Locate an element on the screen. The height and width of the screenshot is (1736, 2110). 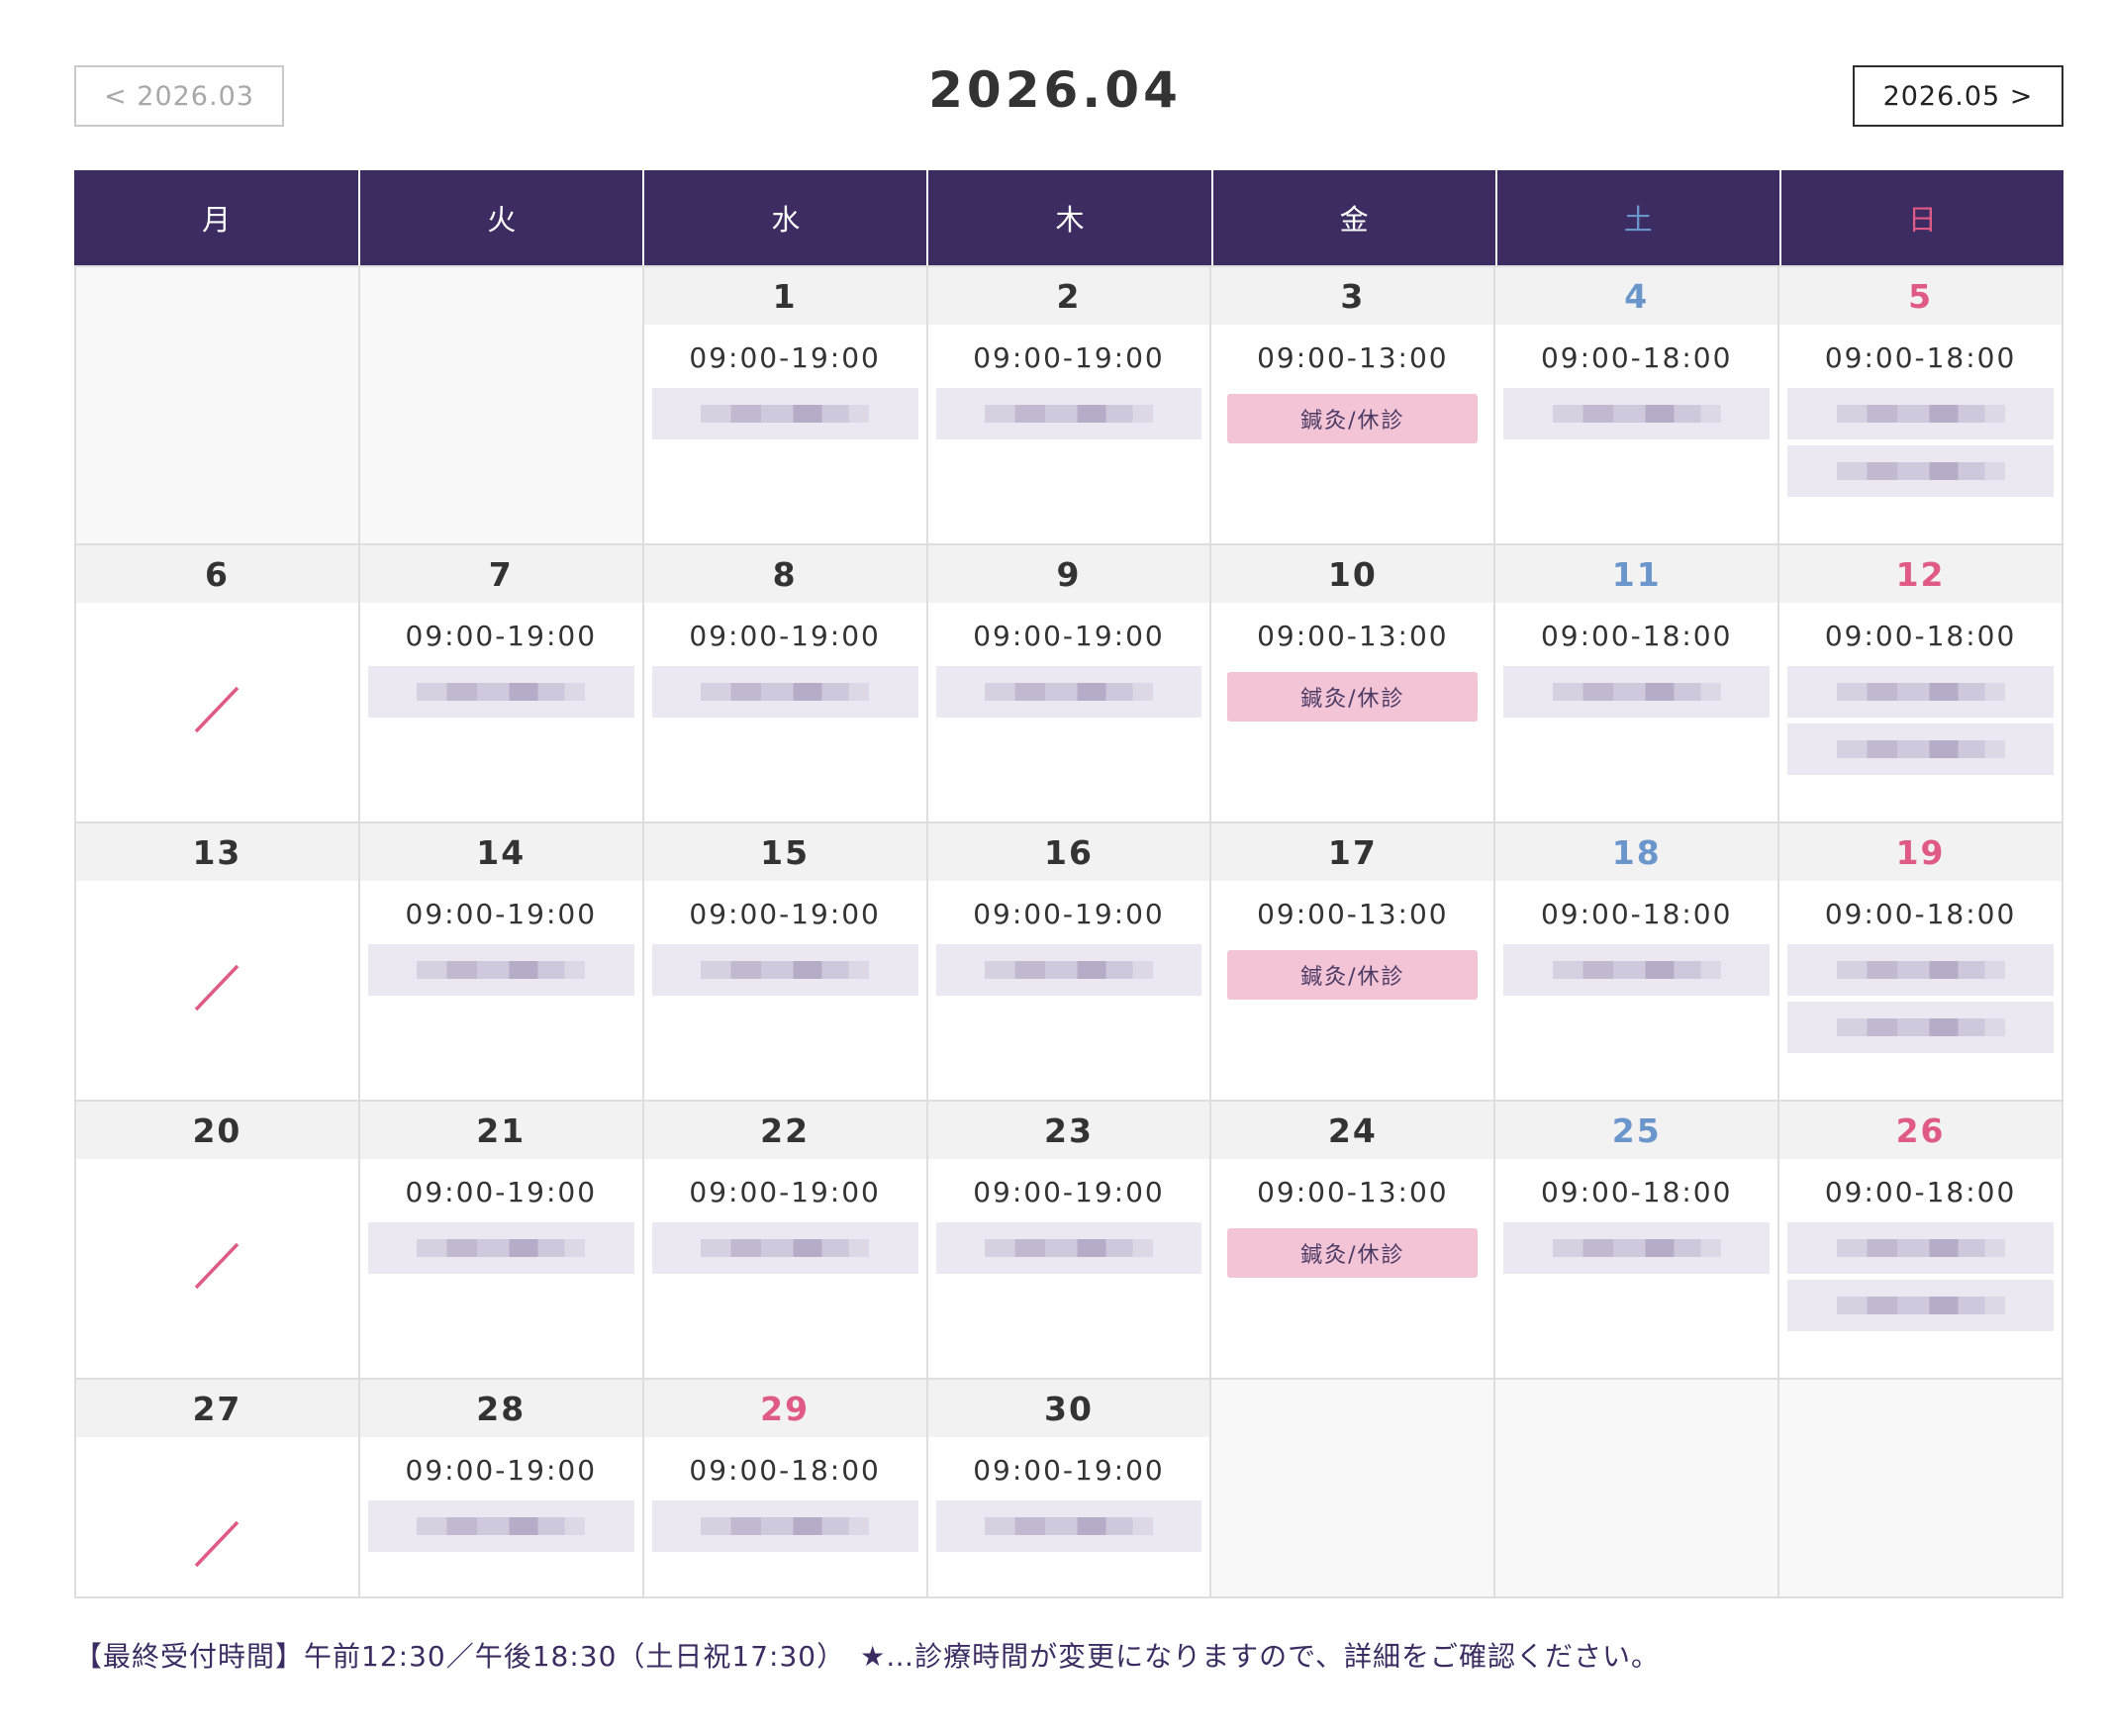
day-cell: 21 09:00-19:00 is located at coordinates (501, 1239).